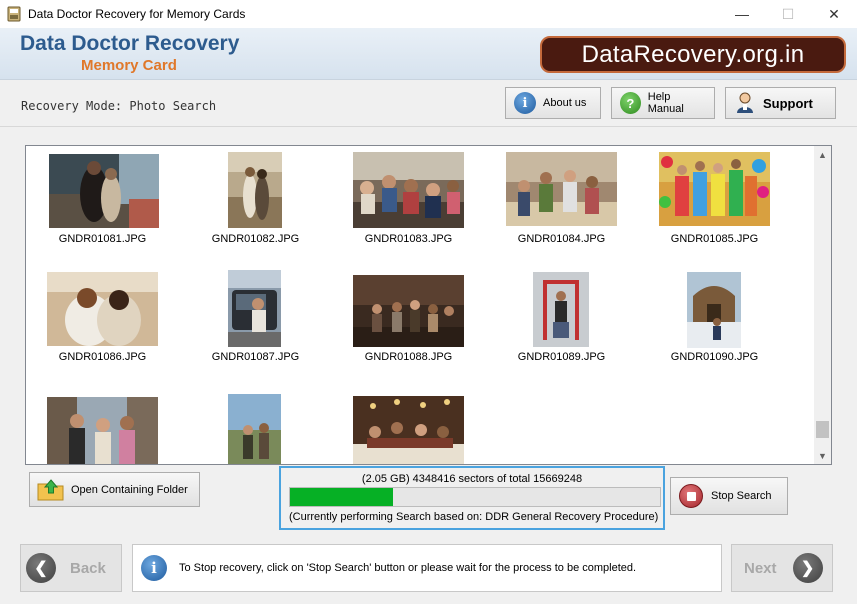  What do you see at coordinates (408, 239) in the screenshot?
I see `file-name: GNDR01083.JPG` at bounding box center [408, 239].